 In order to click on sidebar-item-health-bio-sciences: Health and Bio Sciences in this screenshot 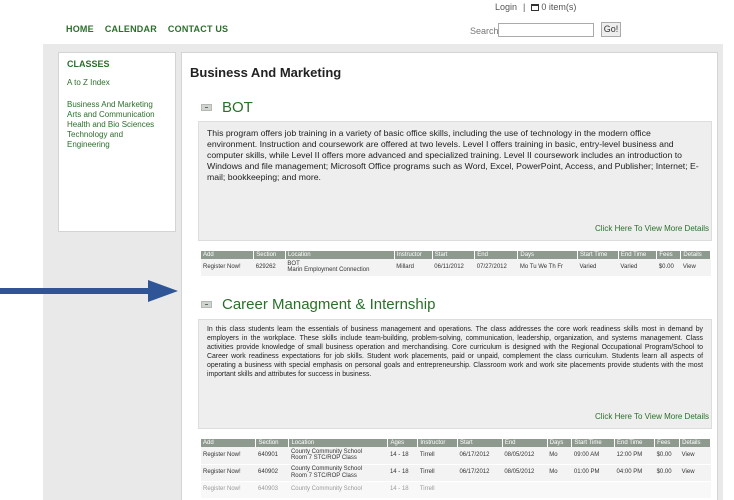, I will do `click(117, 125)`.